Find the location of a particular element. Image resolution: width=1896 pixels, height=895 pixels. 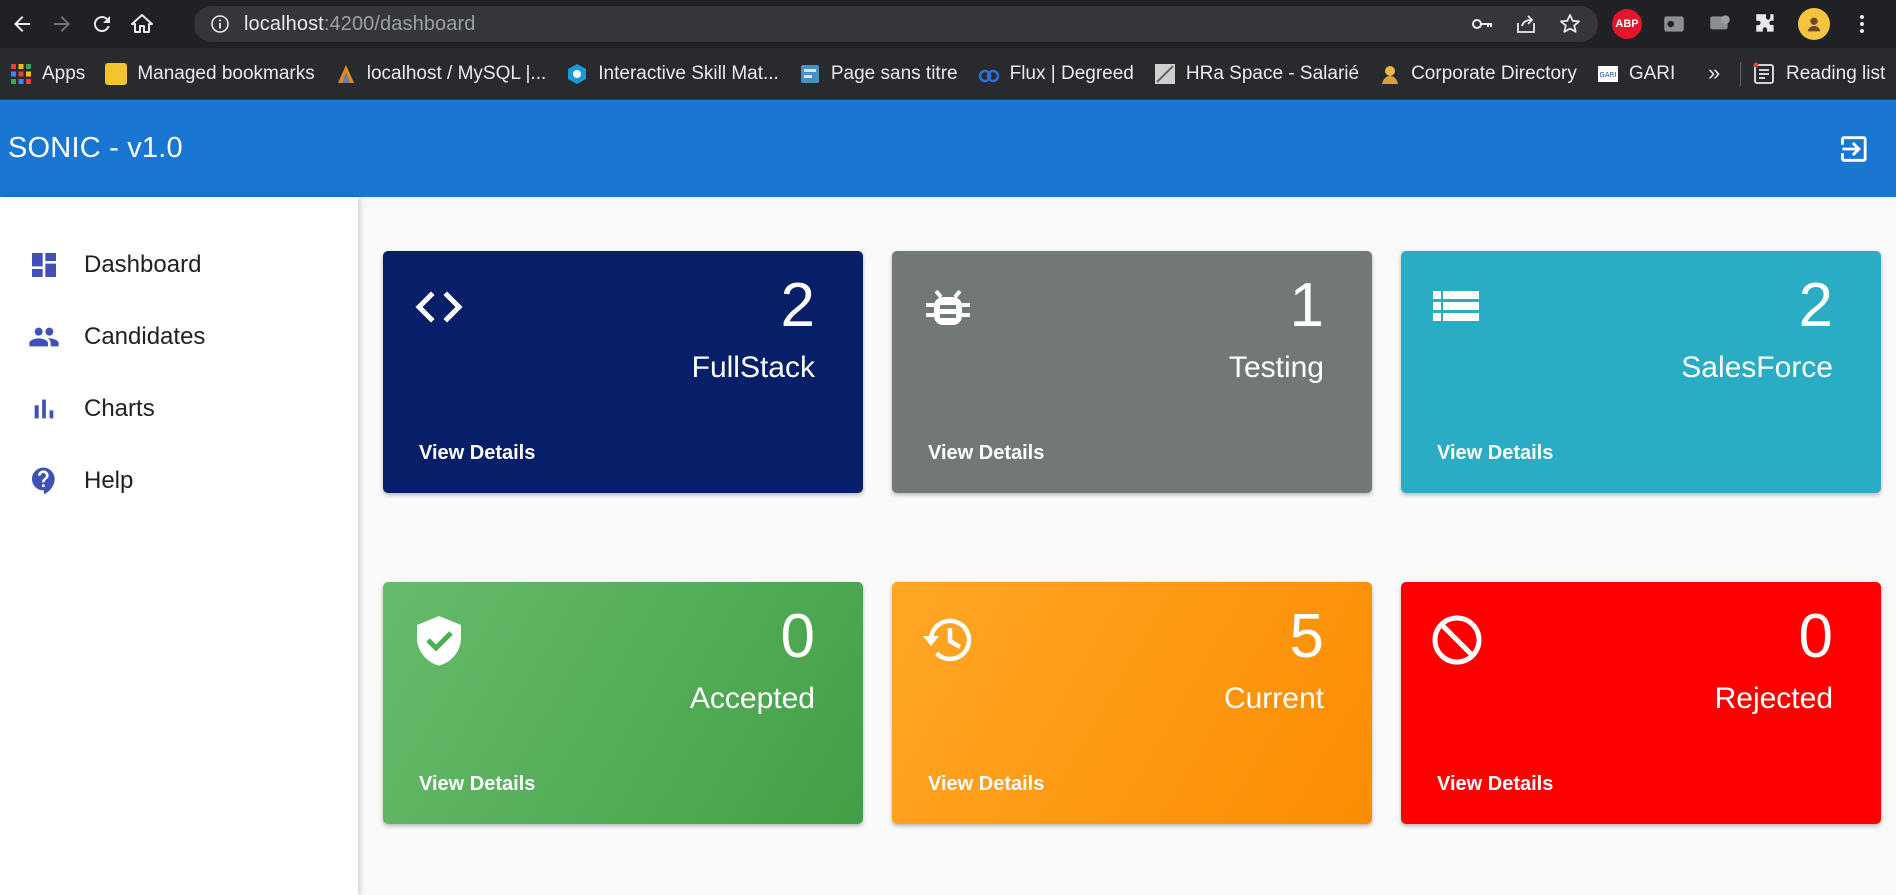

svg-text: GARI is located at coordinates (1607, 75).